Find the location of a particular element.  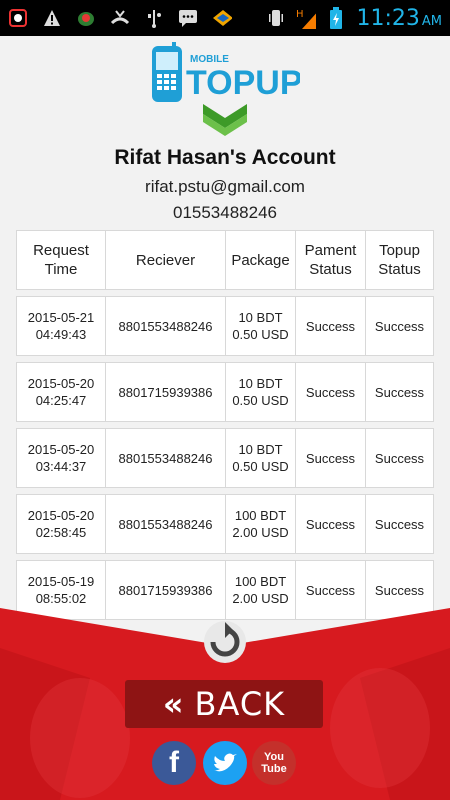

header-request-time: Request Time is located at coordinates (61, 260).